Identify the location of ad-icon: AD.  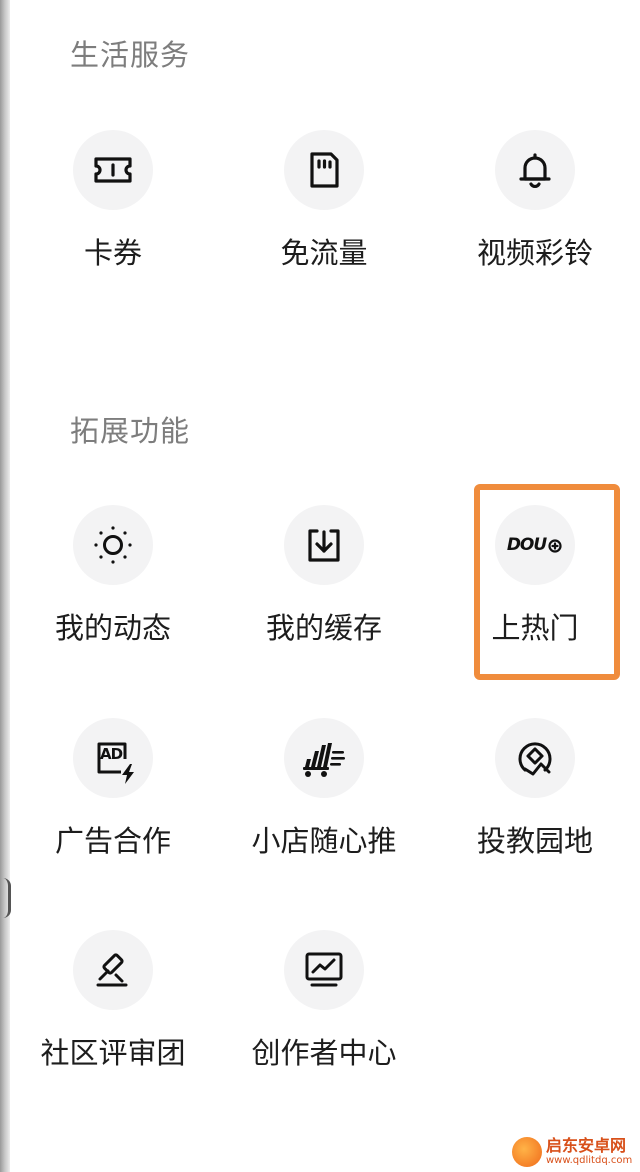
(113, 758).